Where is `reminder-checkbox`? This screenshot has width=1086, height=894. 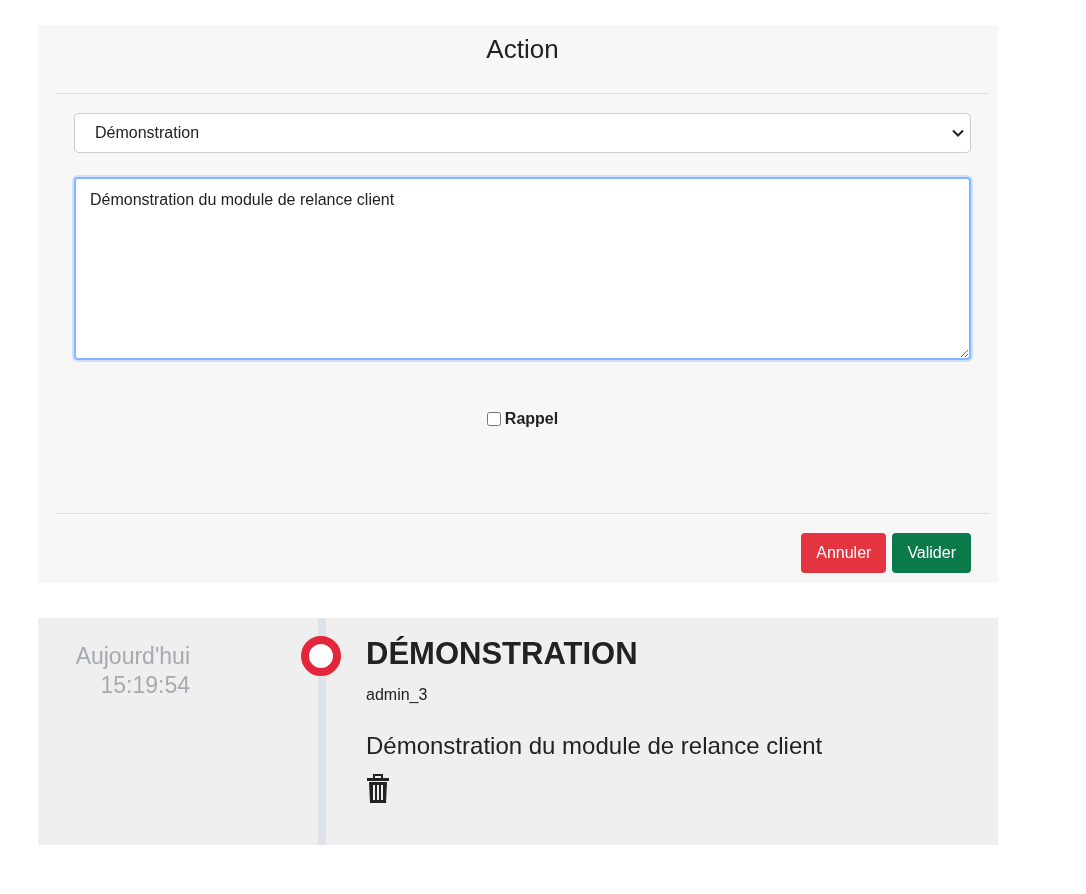
reminder-checkbox is located at coordinates (493, 419).